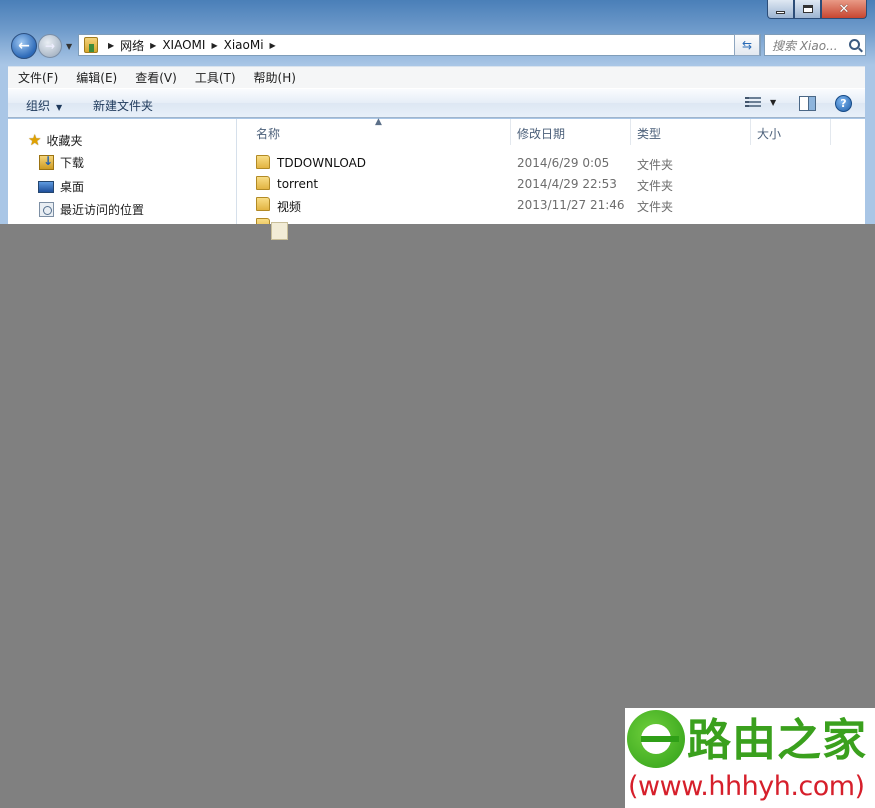 The height and width of the screenshot is (808, 875). Describe the element at coordinates (571, 205) in the screenshot. I see `file-modified: 2013/11/27 21:46` at that location.